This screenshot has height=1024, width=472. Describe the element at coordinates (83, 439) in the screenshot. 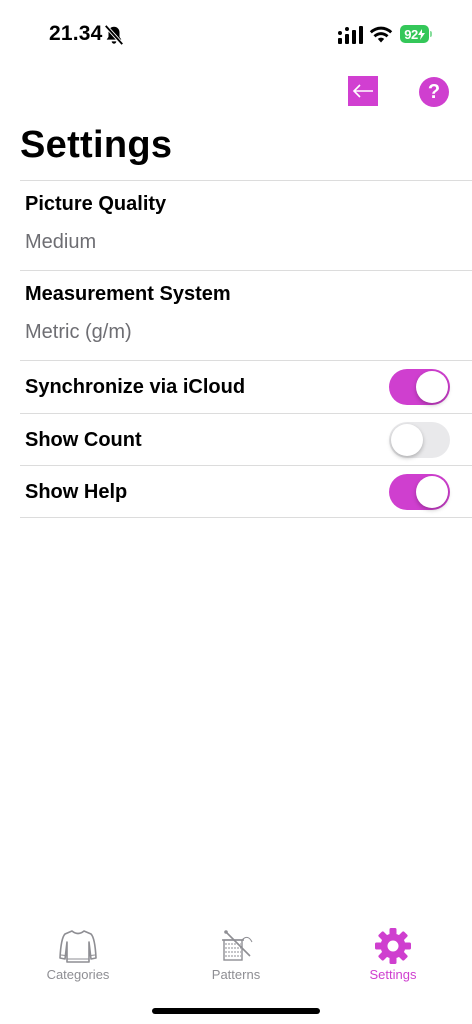

I see `show-count-label: Show Count` at that location.